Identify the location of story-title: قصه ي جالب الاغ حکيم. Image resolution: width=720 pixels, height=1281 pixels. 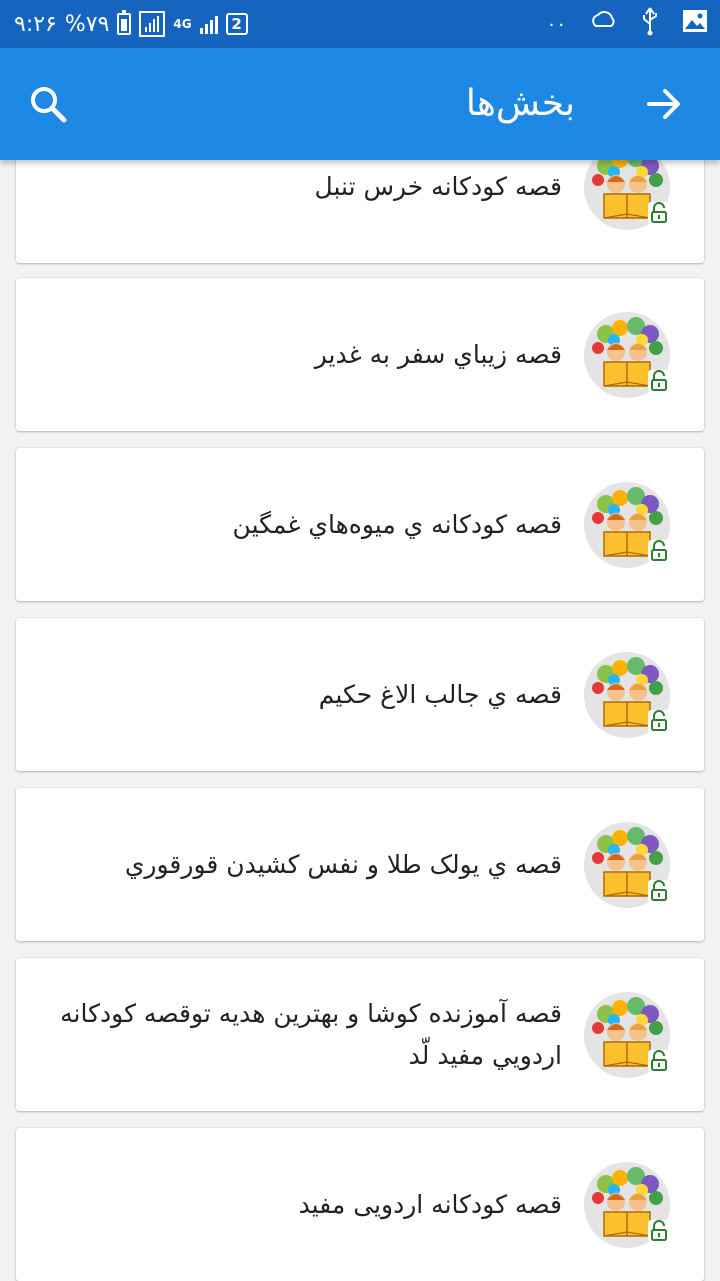
(440, 694).